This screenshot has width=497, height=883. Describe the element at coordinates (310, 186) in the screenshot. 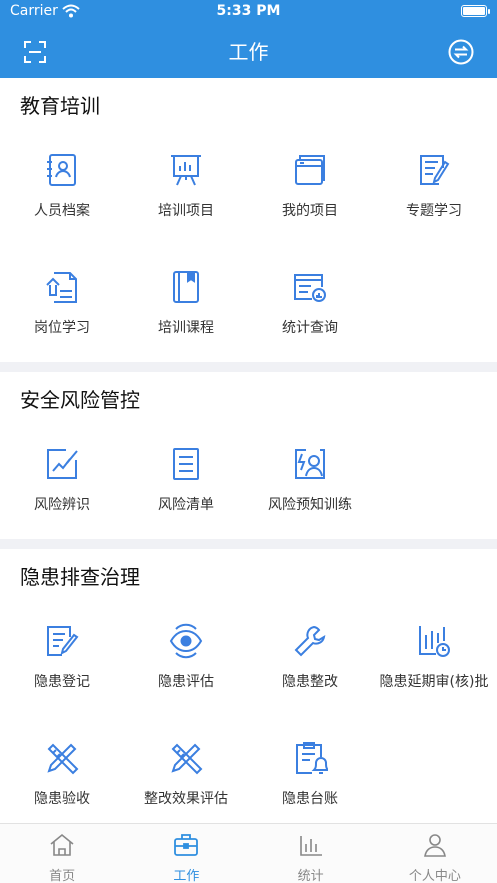

I see `app-my-projects: 我的项目` at that location.